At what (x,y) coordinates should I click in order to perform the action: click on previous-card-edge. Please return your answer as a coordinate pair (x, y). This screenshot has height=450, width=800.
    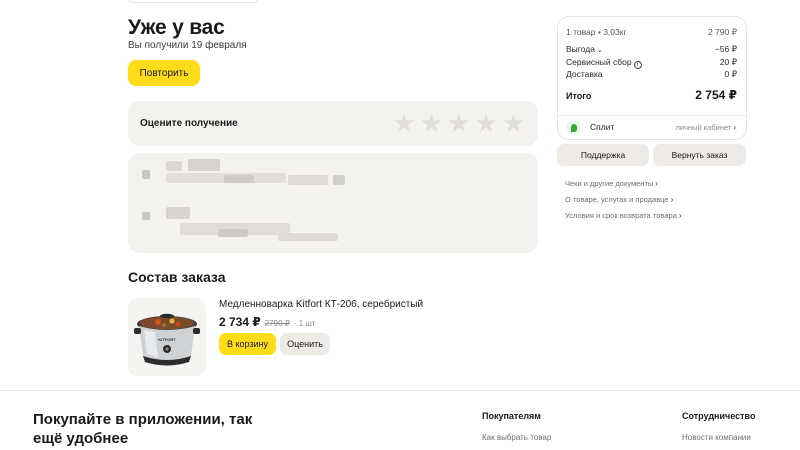
    Looking at the image, I should click on (193, 1).